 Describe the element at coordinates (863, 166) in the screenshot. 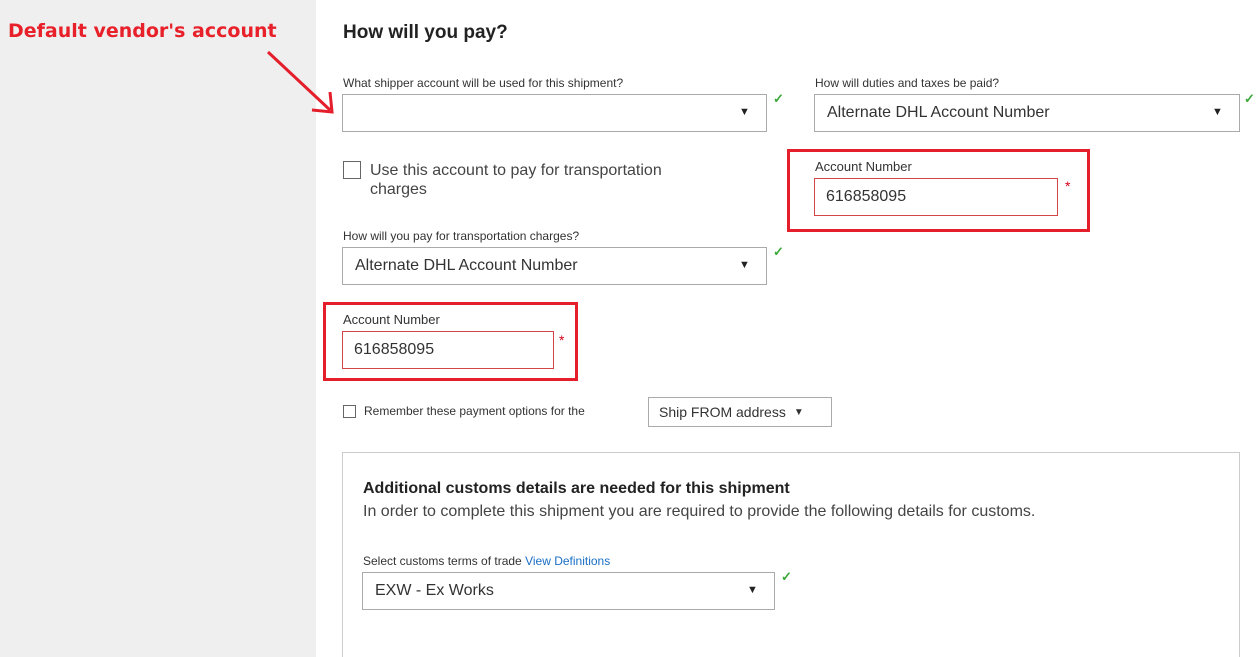

I see `duties-account-label: Account Number` at that location.